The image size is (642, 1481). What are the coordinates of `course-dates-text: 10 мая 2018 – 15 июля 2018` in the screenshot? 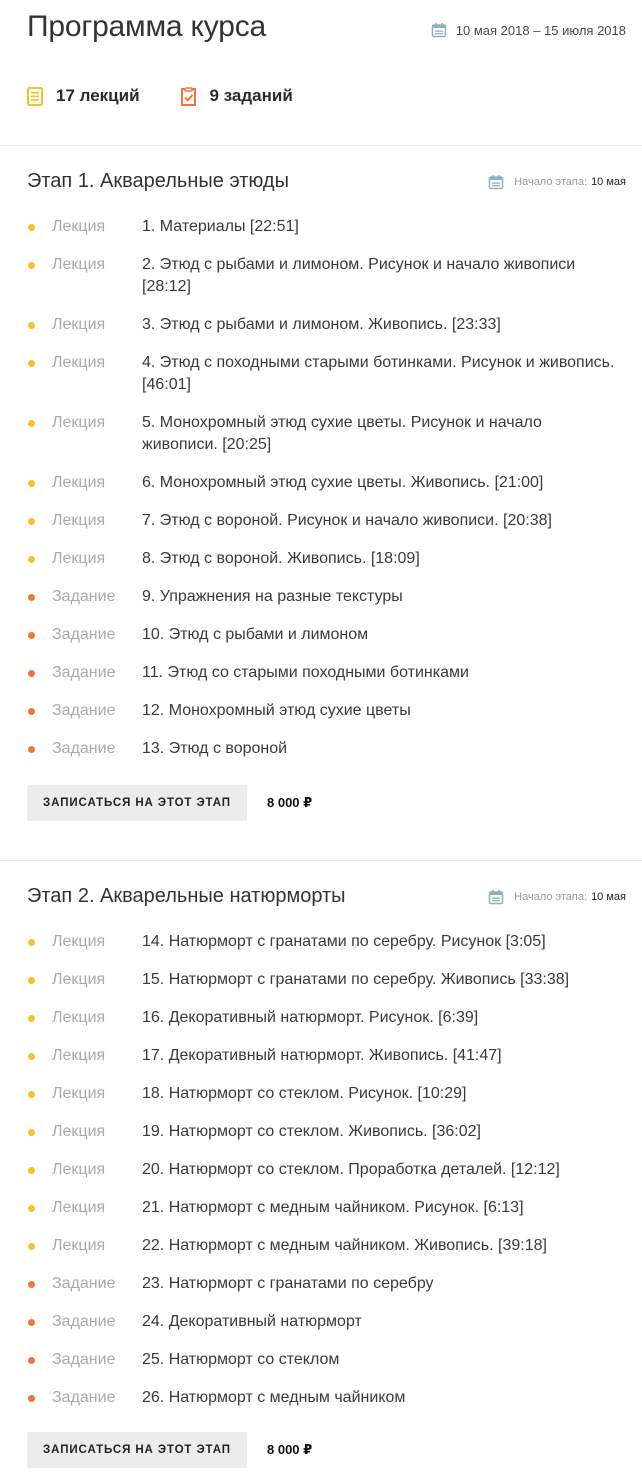 It's located at (540, 30).